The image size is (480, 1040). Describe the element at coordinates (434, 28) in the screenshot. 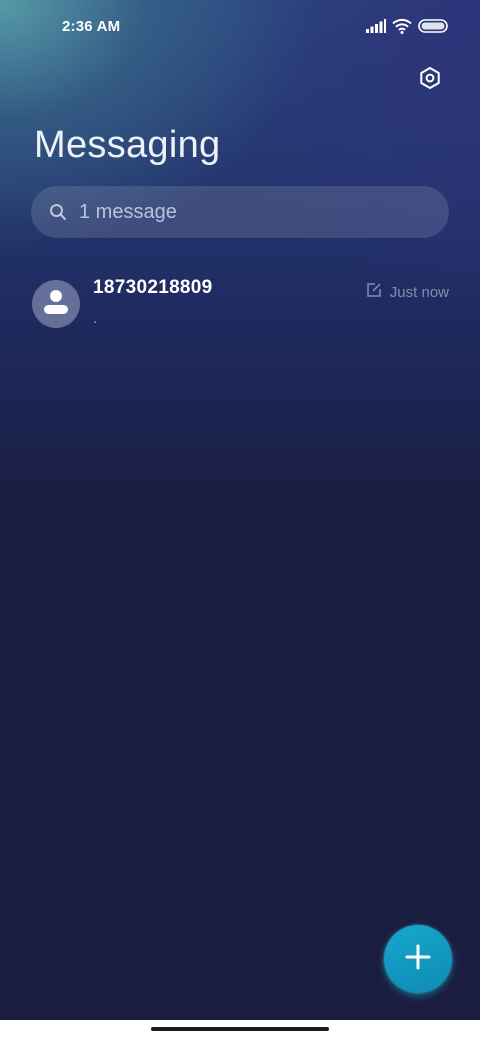

I see `battery-icon` at that location.